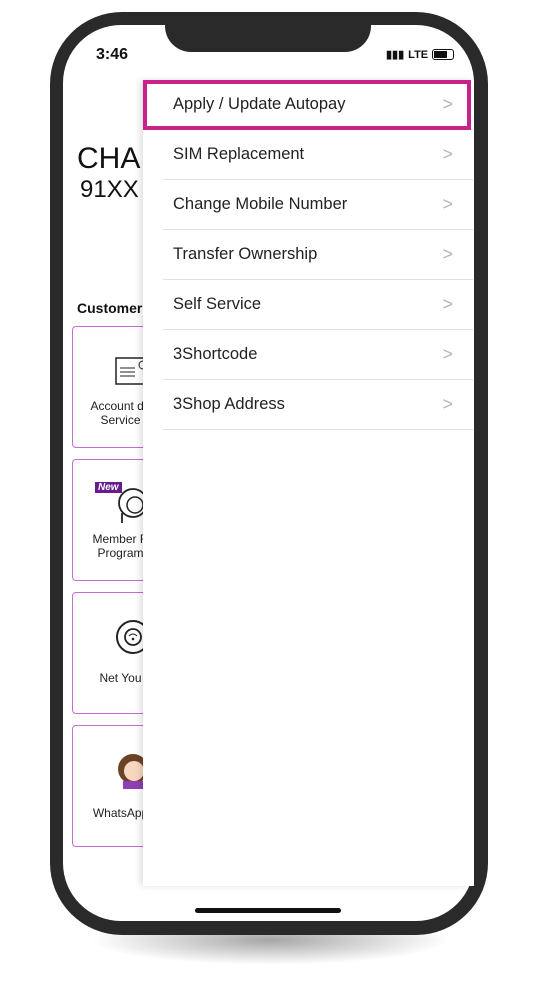 This screenshot has width=536, height=983. I want to click on signal-icon: ▮▮▮, so click(395, 55).